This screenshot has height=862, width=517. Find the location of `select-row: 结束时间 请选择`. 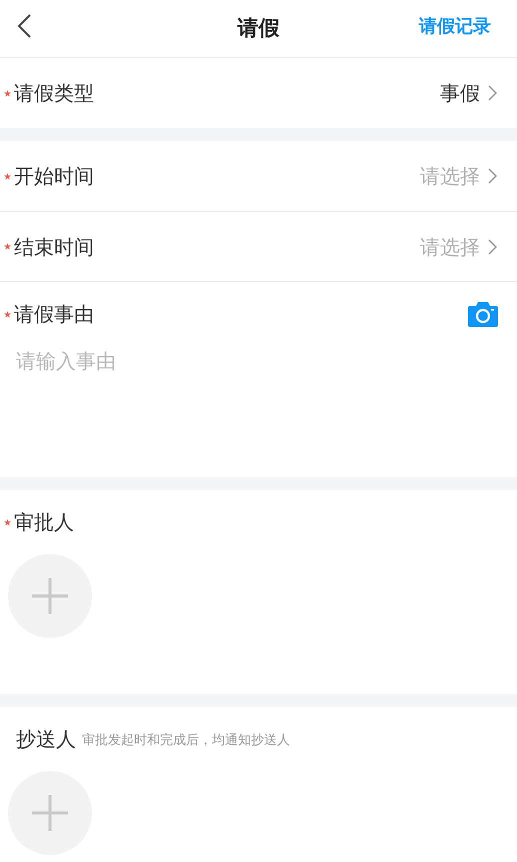

select-row: 结束时间 请选择 is located at coordinates (258, 246).